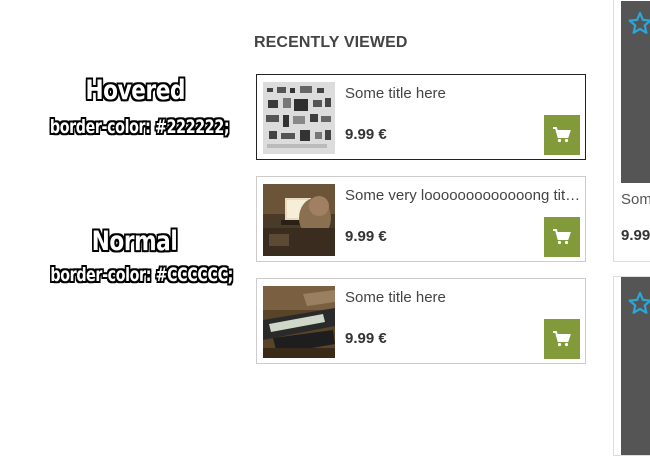 The height and width of the screenshot is (456, 650). What do you see at coordinates (135, 107) in the screenshot?
I see `hovered-annotation: Hovered border-color: #222222;` at bounding box center [135, 107].